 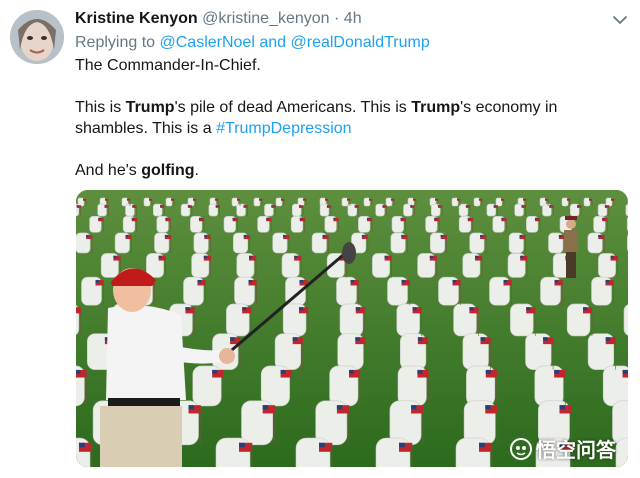 What do you see at coordinates (196, 170) in the screenshot?
I see `tweet-text: .` at bounding box center [196, 170].